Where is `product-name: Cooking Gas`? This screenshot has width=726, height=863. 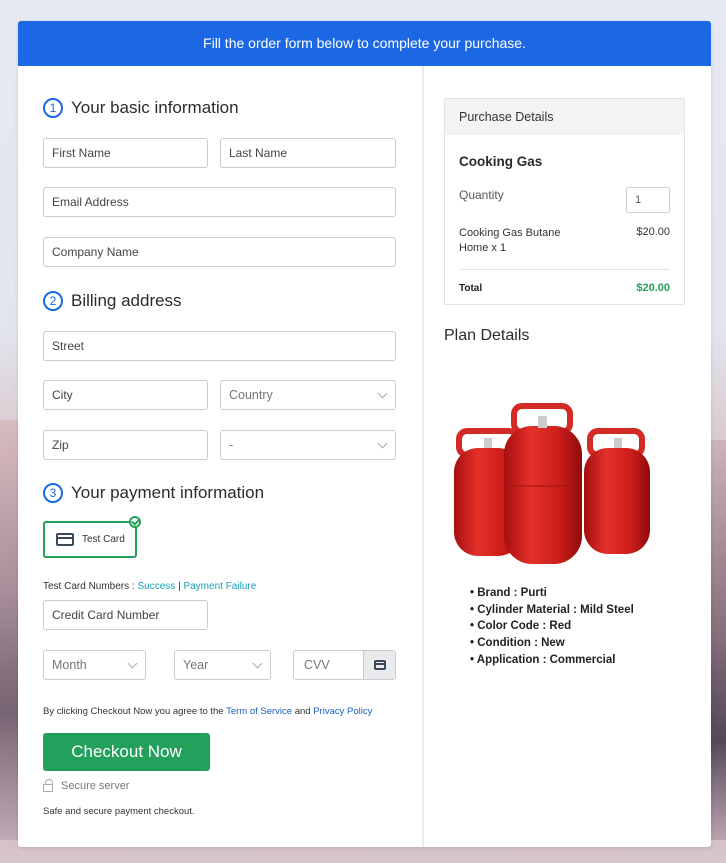
product-name: Cooking Gas is located at coordinates (501, 161).